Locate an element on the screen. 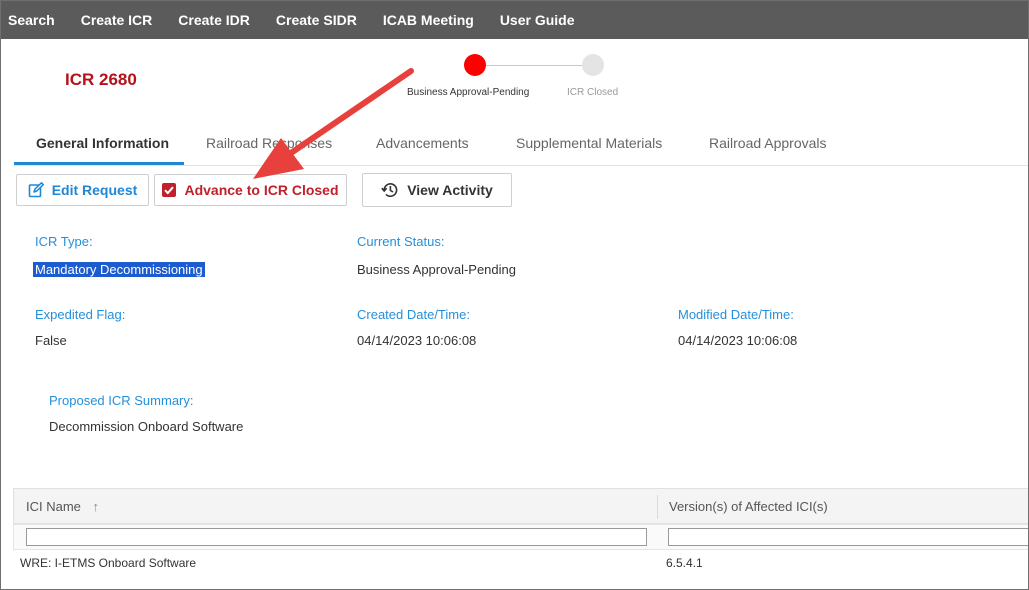  icr-type-label: ICR Type: is located at coordinates (64, 241).